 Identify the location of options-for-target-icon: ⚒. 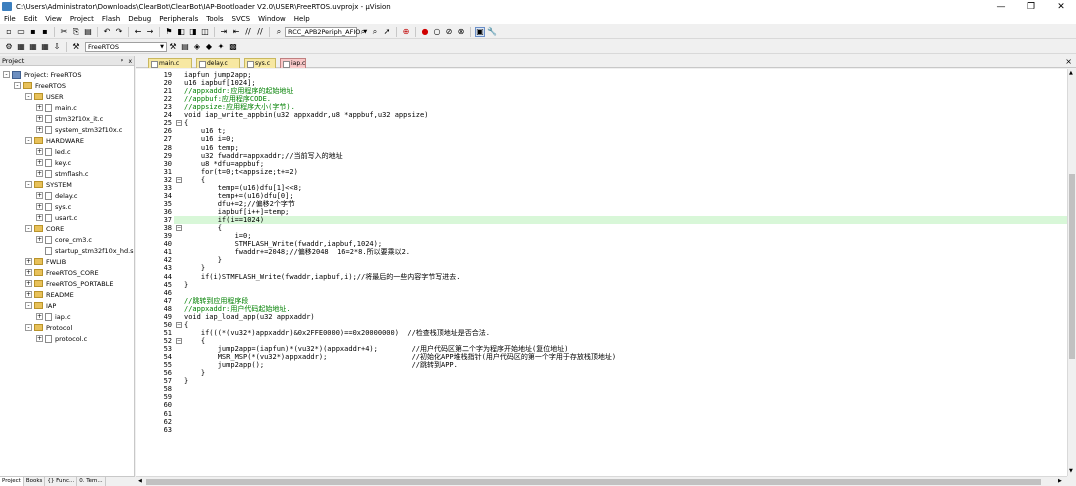
(173, 47).